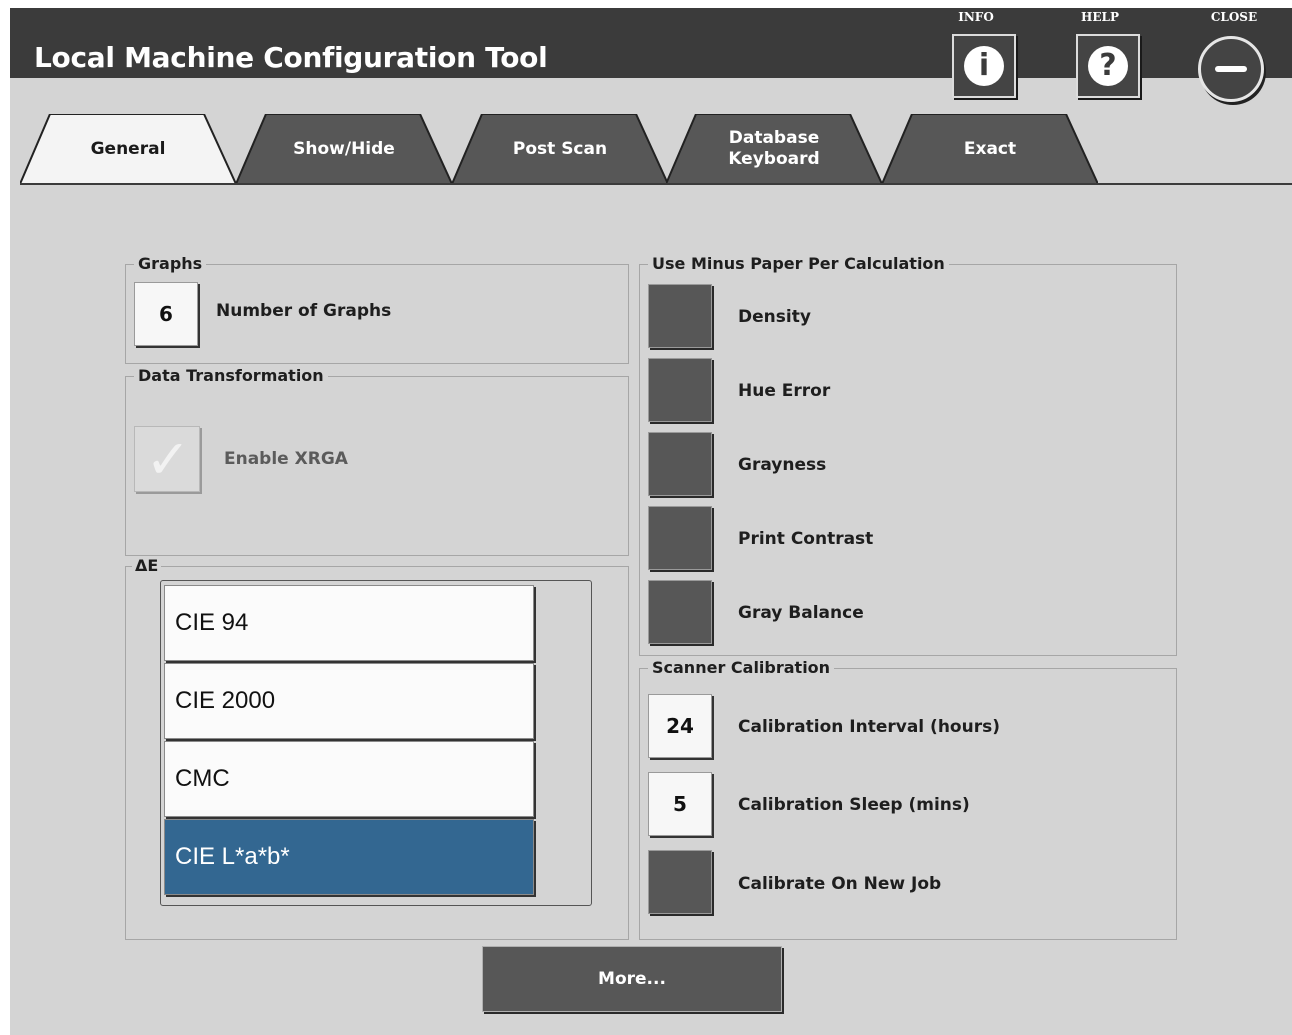  I want to click on gray-balance-toggle, so click(680, 612).